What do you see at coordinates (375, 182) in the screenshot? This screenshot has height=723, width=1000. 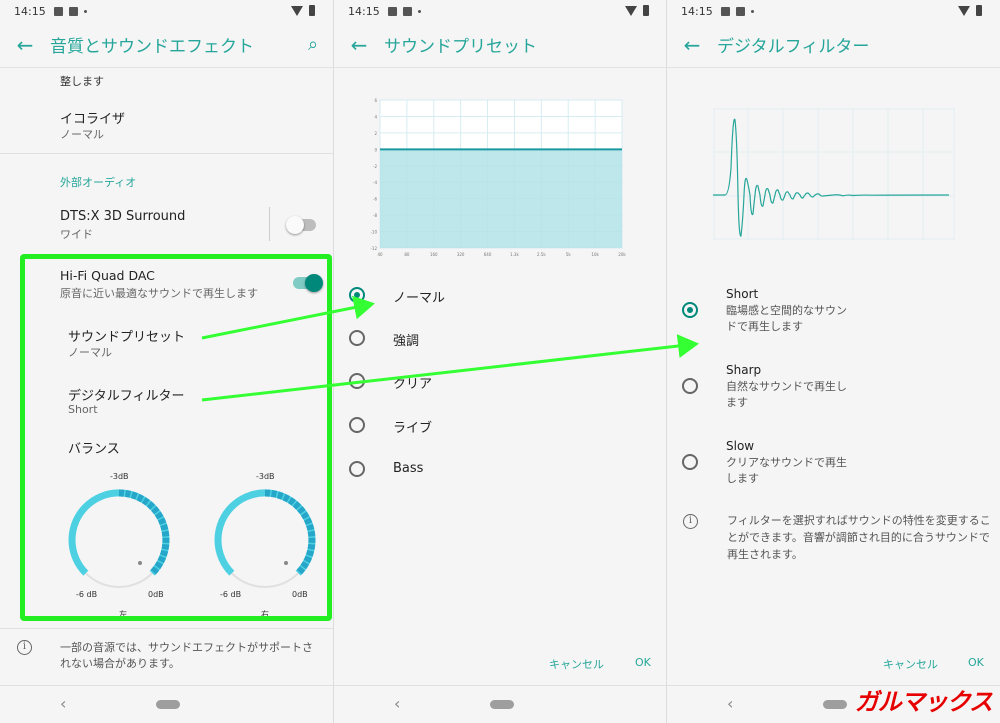 I see `chart-y-tick-label: -4` at bounding box center [375, 182].